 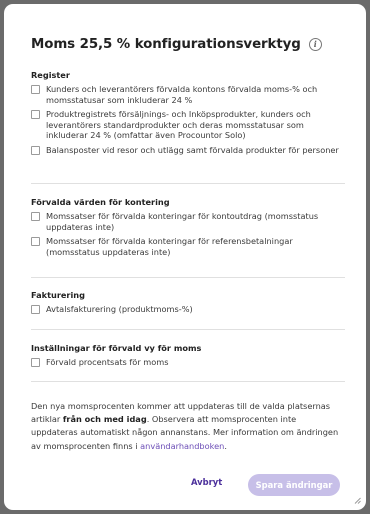 I want to click on resize-handle-icon, so click(x=357, y=500).